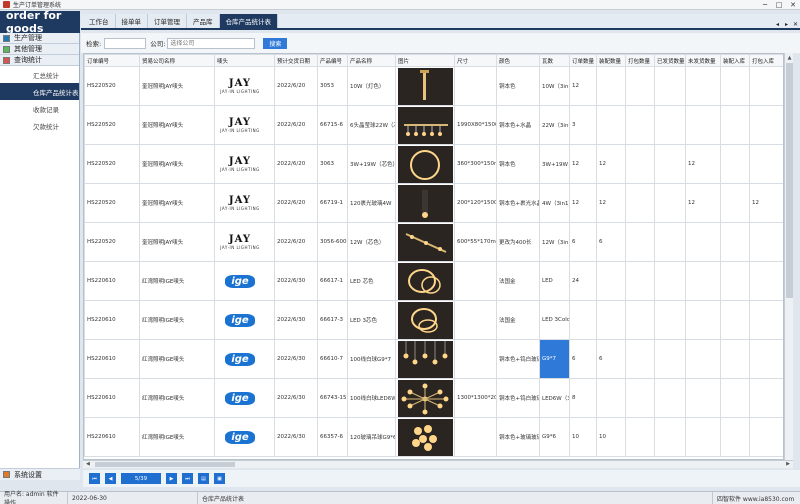 This screenshot has height=504, width=800. What do you see at coordinates (275, 43) in the screenshot?
I see `search-button: 搜索` at bounding box center [275, 43].